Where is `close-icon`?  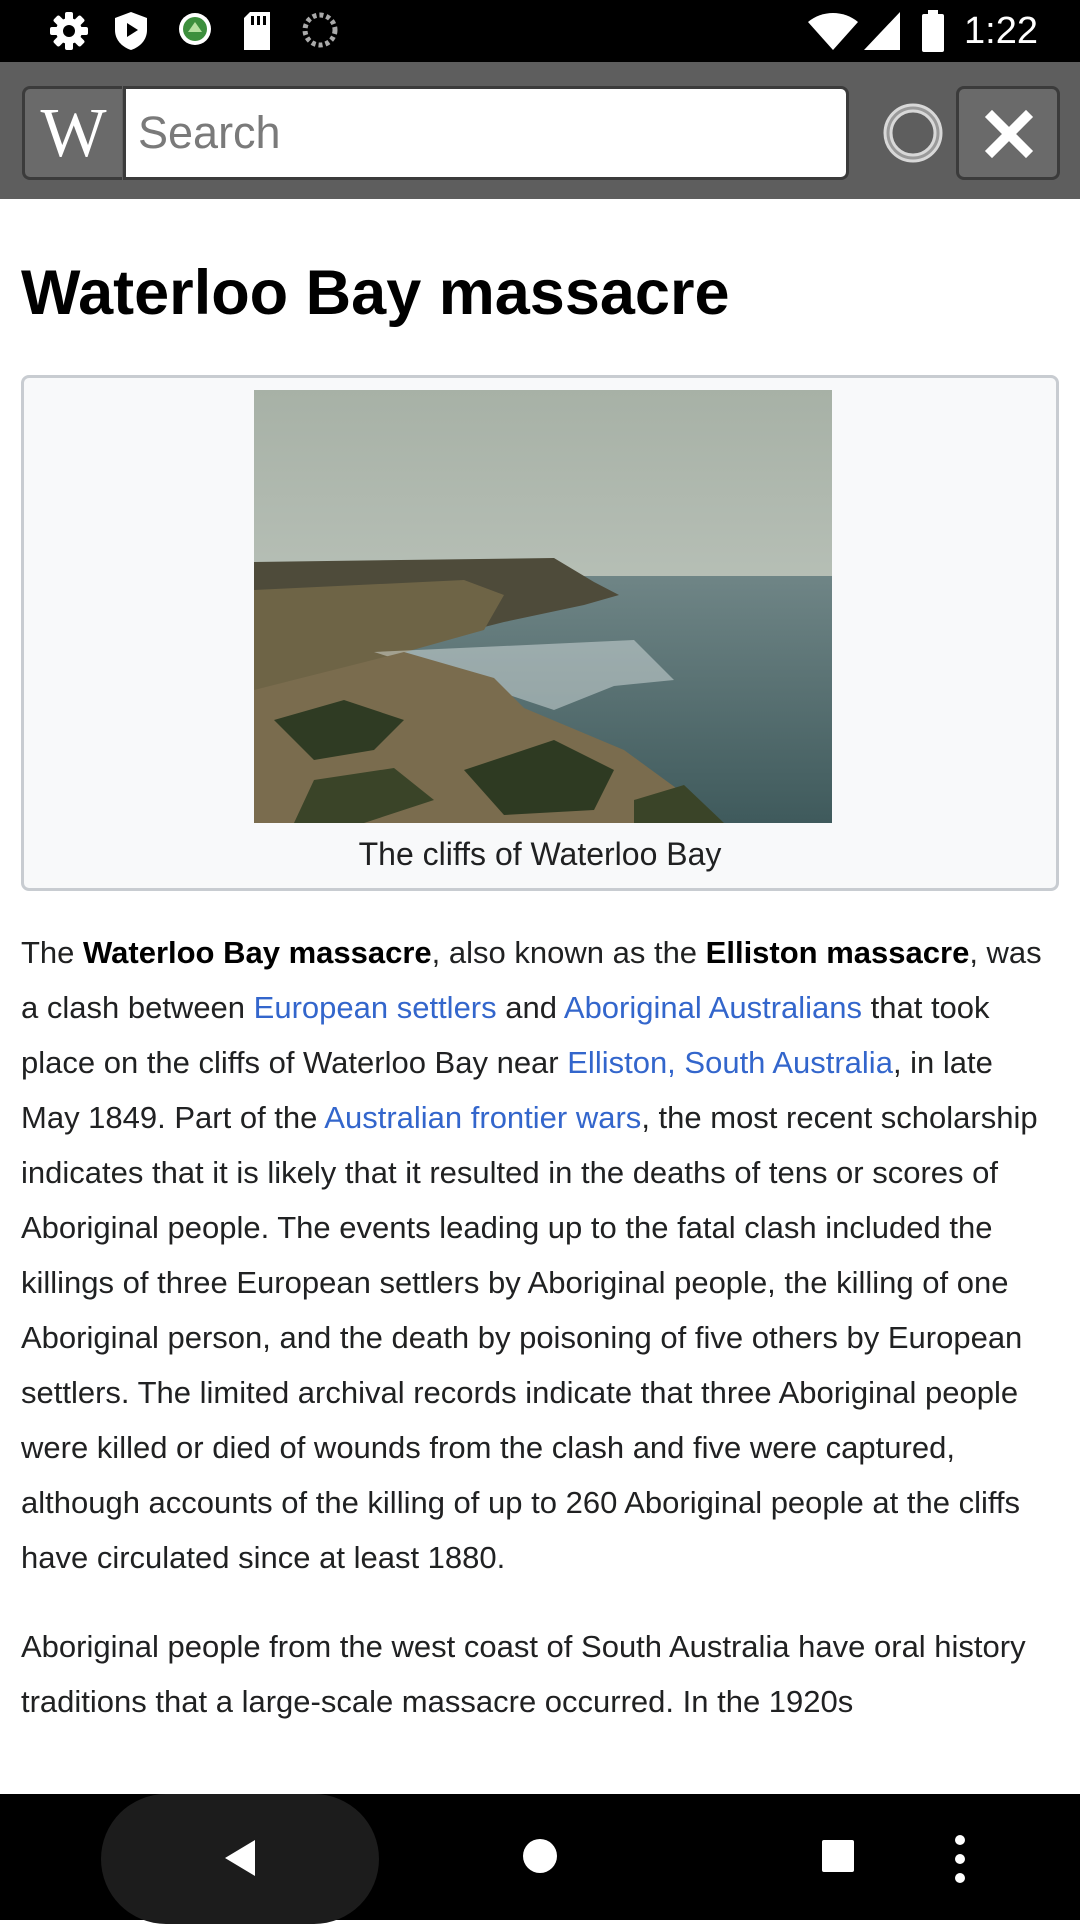
close-icon is located at coordinates (1009, 134).